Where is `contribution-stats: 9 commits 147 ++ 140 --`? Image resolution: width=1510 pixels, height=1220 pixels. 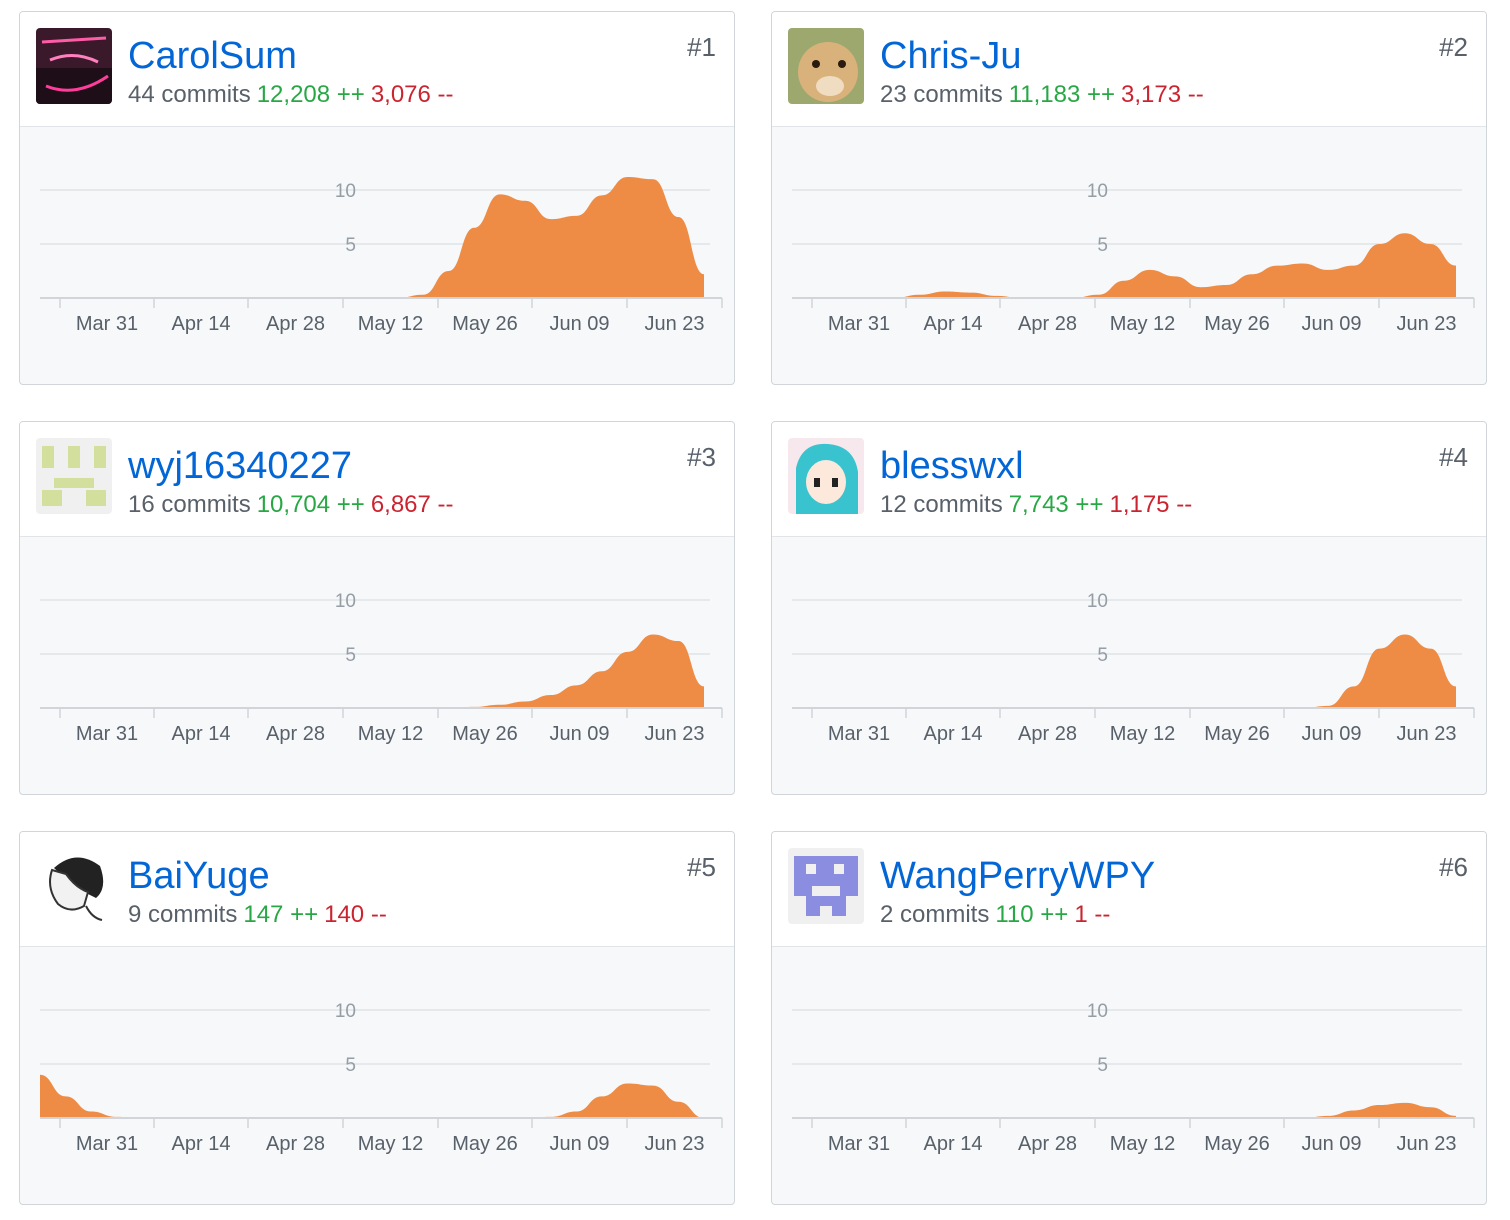
contribution-stats: 9 commits 147 ++ 140 -- is located at coordinates (257, 915).